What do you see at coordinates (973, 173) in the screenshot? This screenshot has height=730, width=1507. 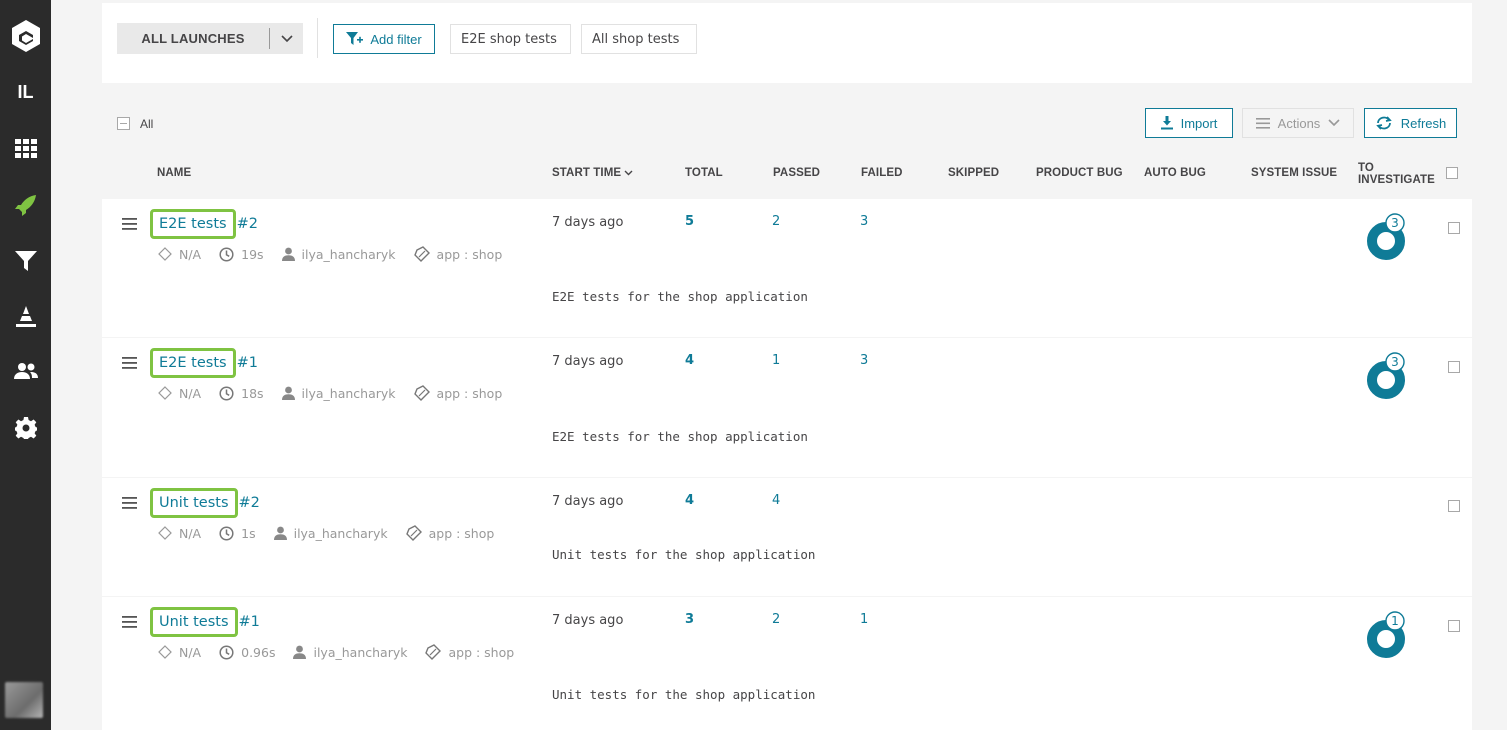 I see `column-header-skipped: SKIPPED` at bounding box center [973, 173].